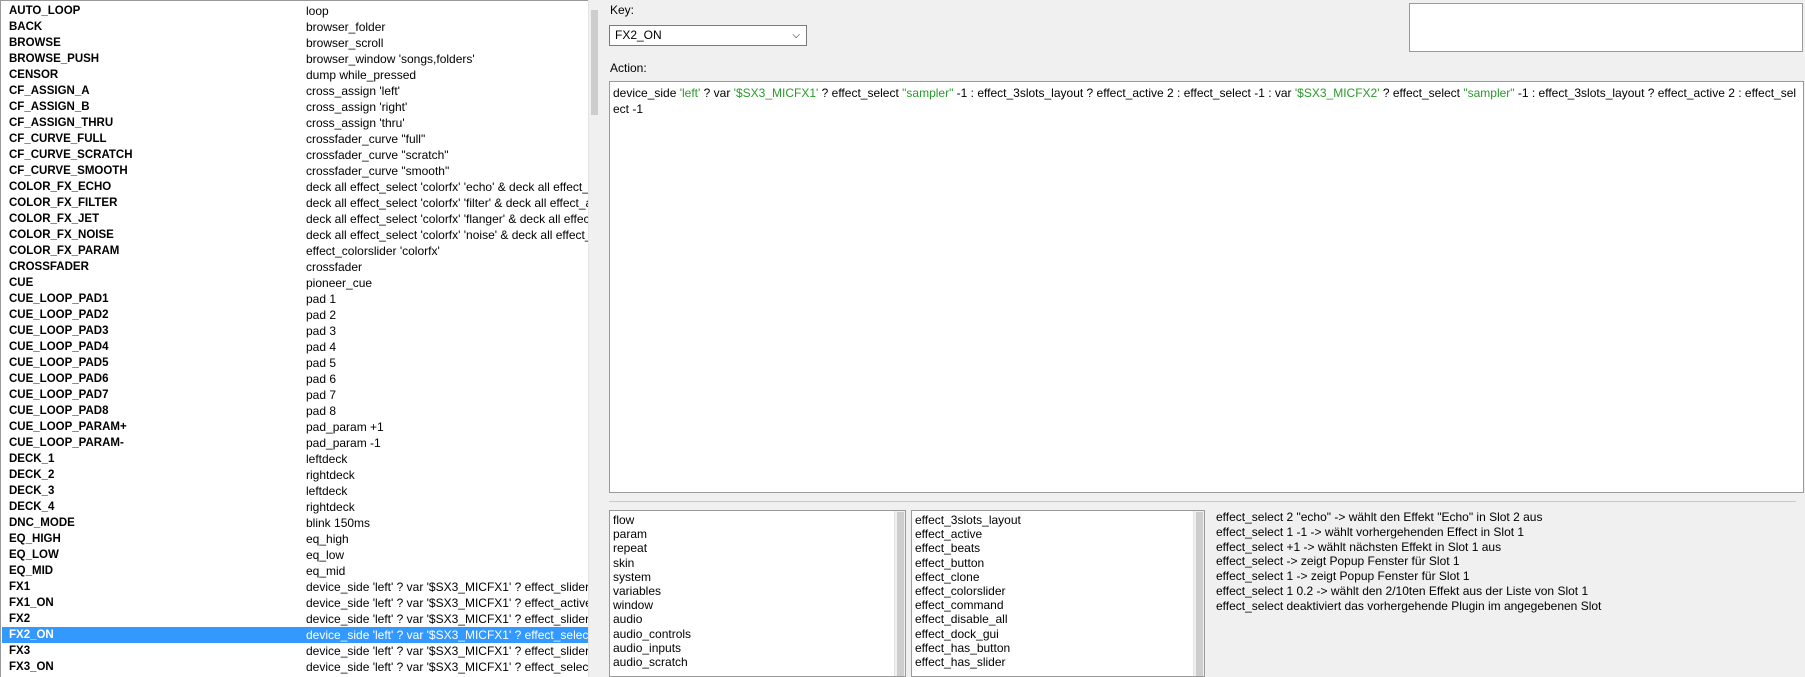  Describe the element at coordinates (959, 605) in the screenshot. I see `command-item: effect_command` at that location.